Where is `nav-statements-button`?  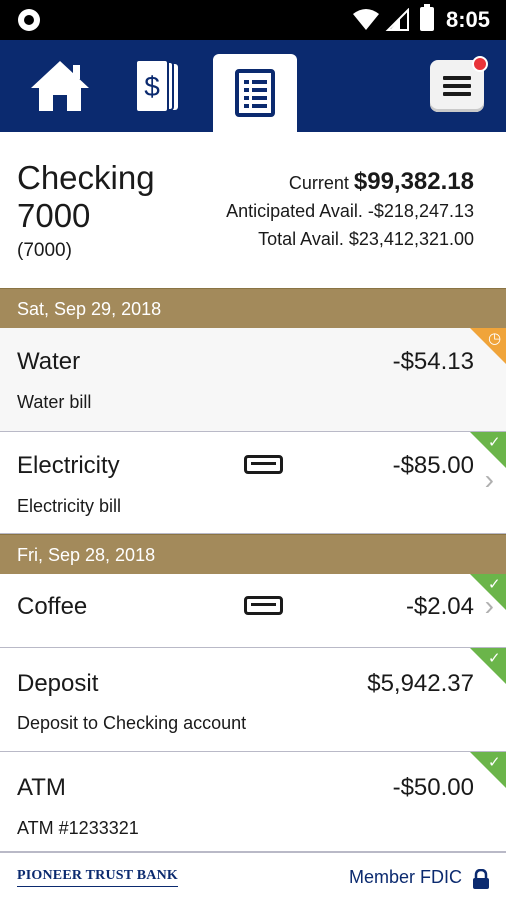
nav-statements-button is located at coordinates (255, 93).